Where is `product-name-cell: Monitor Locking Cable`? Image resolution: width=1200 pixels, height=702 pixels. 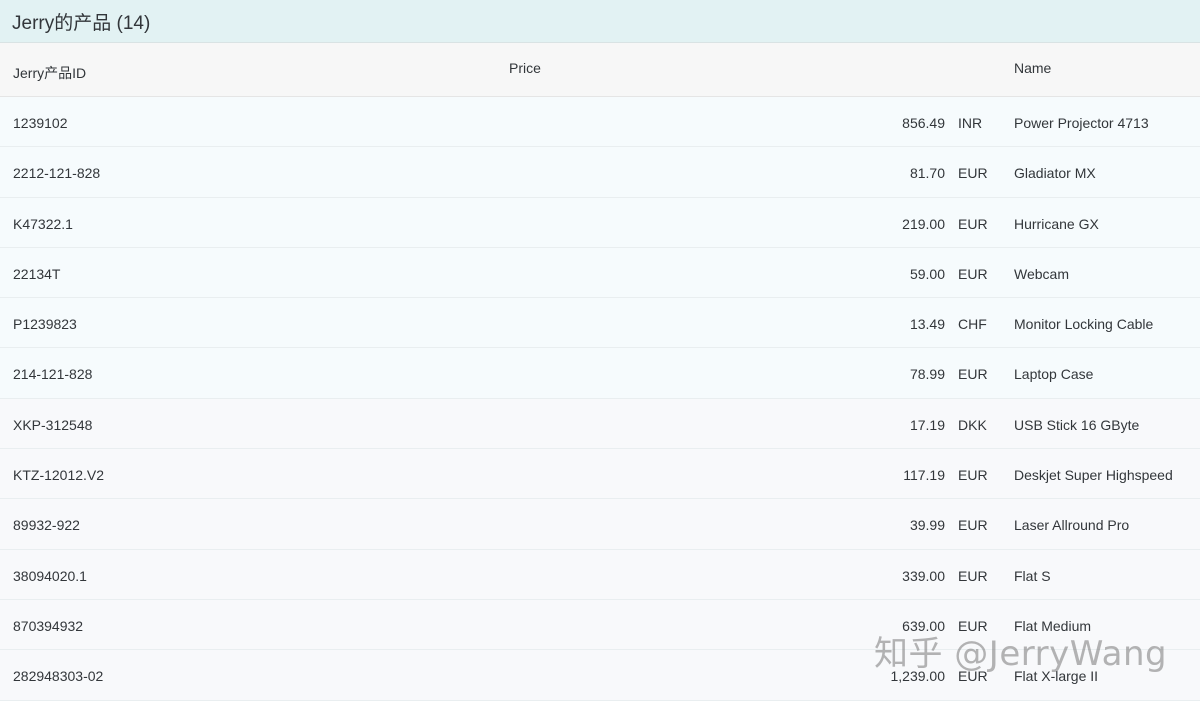
product-name-cell: Monitor Locking Cable is located at coordinates (1084, 324).